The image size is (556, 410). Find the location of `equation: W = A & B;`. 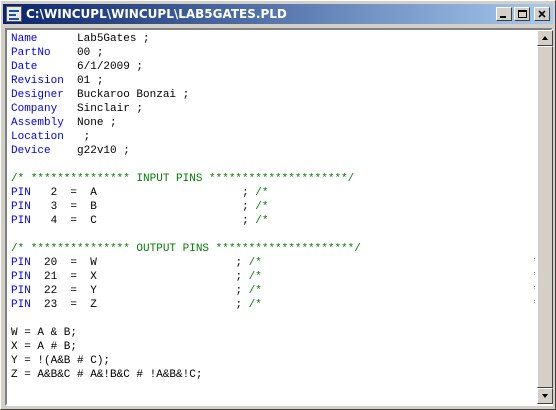

equation: W = A & B; is located at coordinates (44, 333).